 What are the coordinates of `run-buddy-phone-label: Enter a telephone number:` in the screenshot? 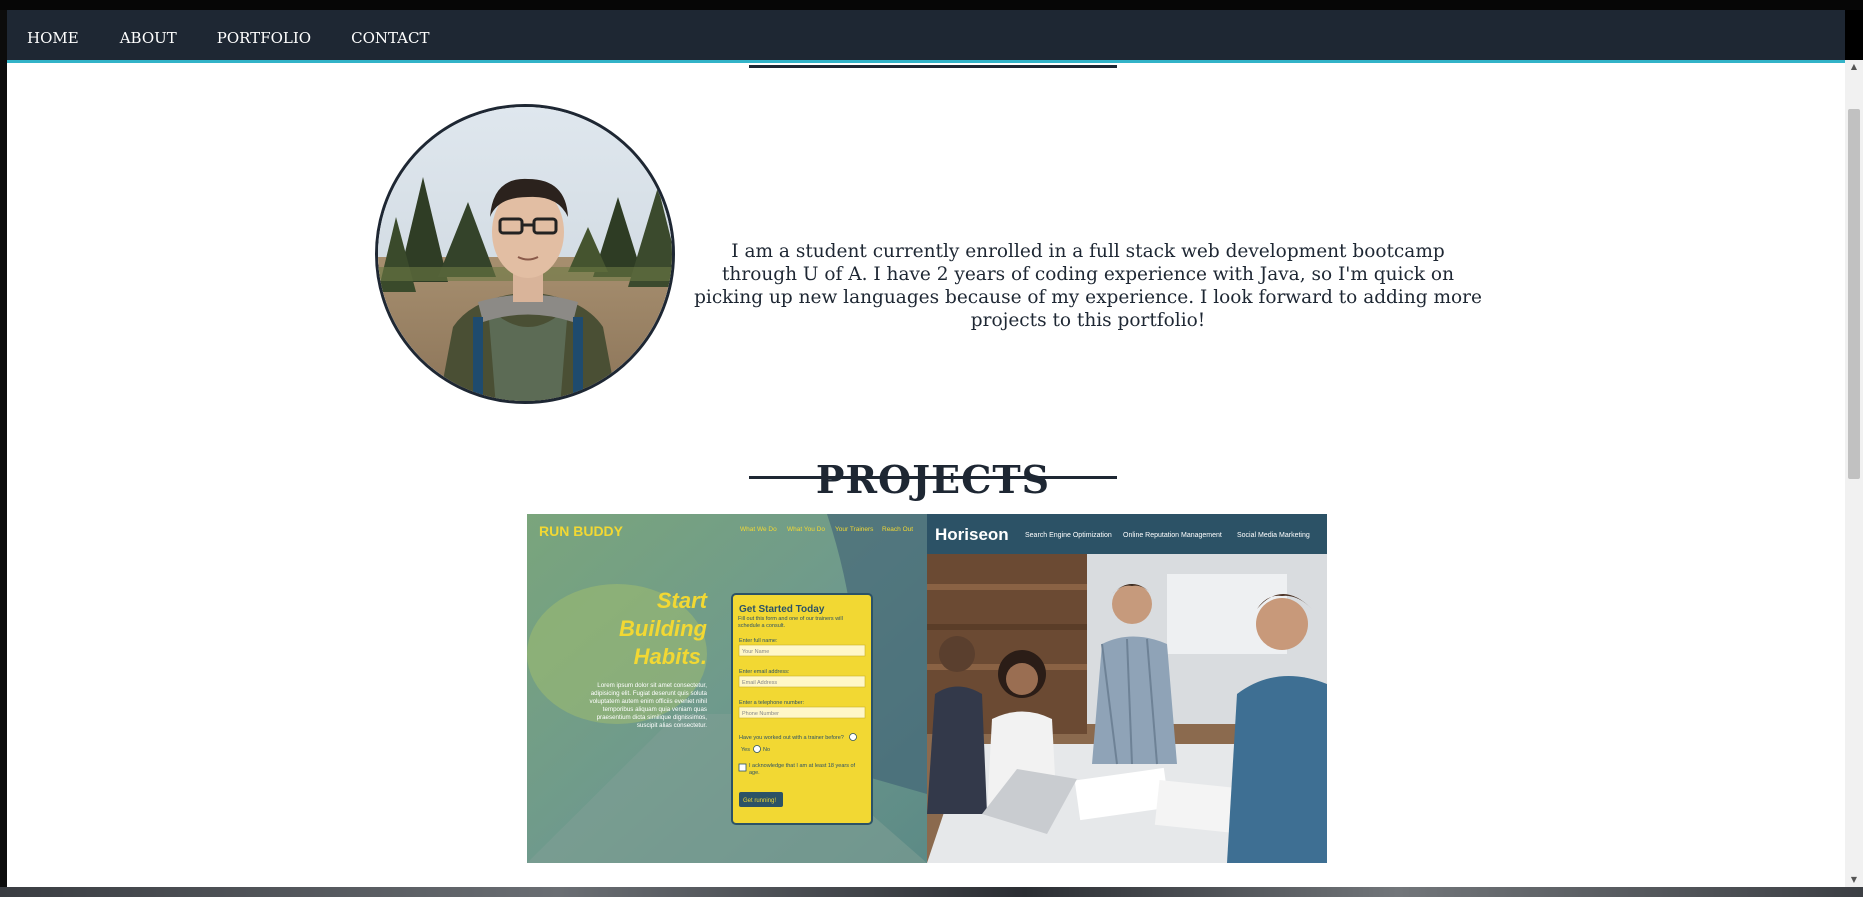 It's located at (772, 703).